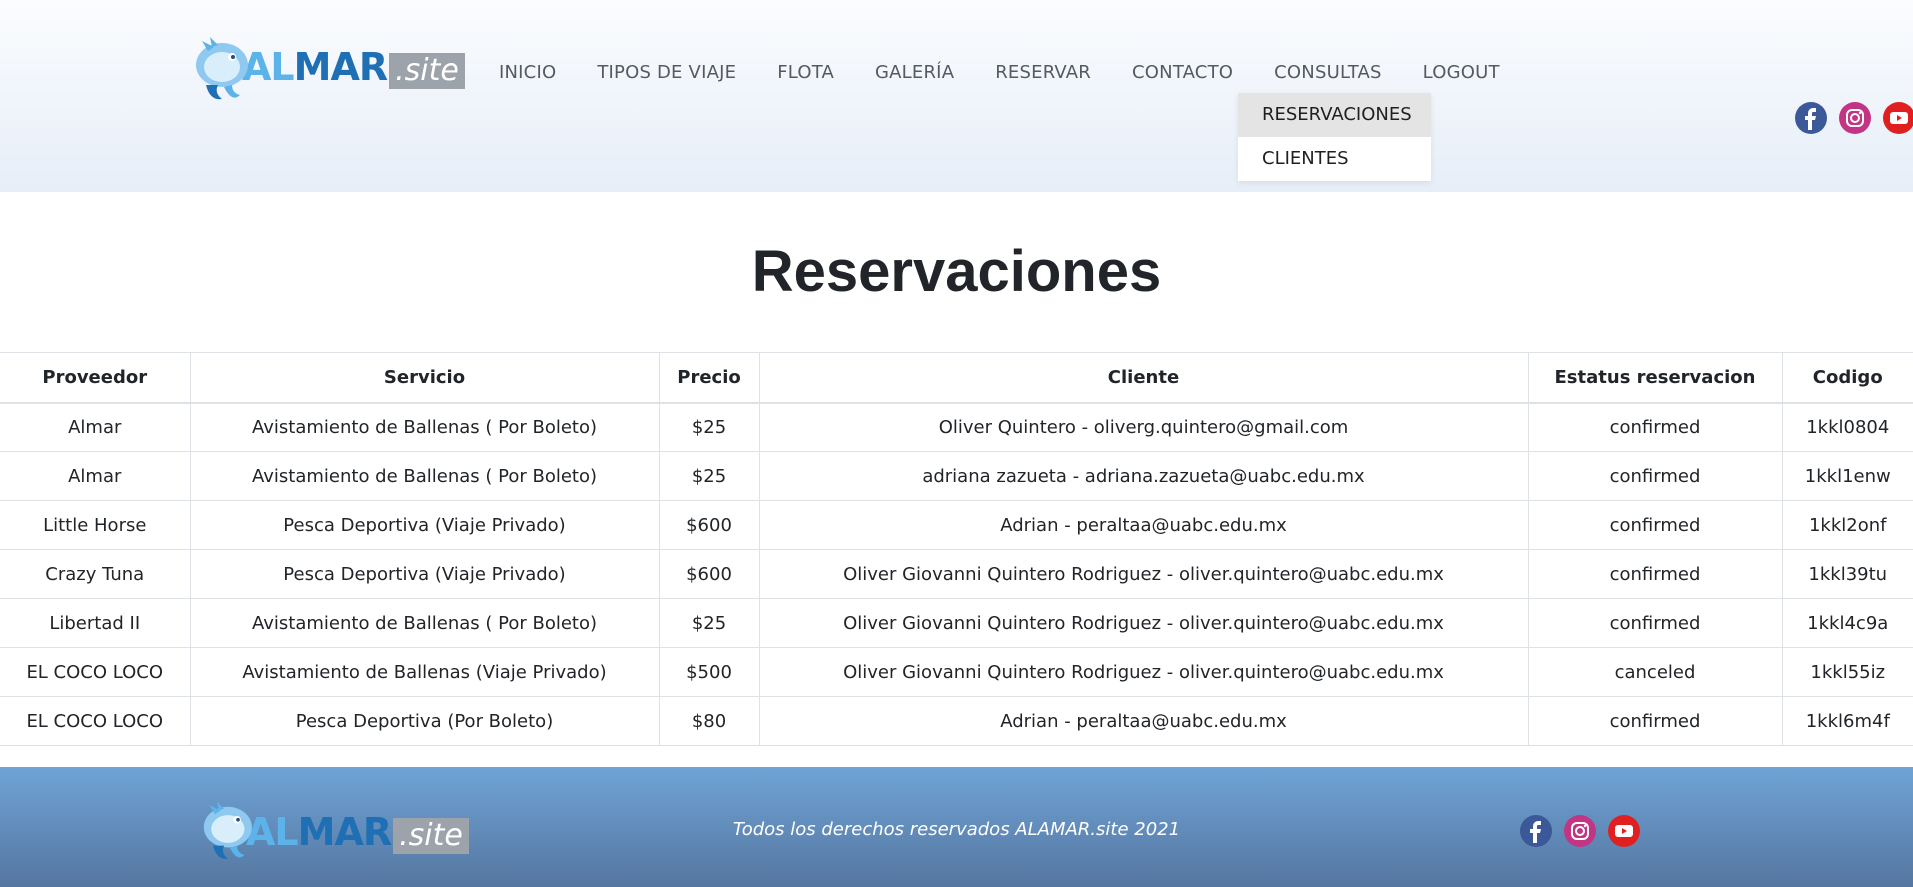 This screenshot has height=887, width=1913. Describe the element at coordinates (1847, 525) in the screenshot. I see `cell-codigo: 1kkl2onf` at that location.